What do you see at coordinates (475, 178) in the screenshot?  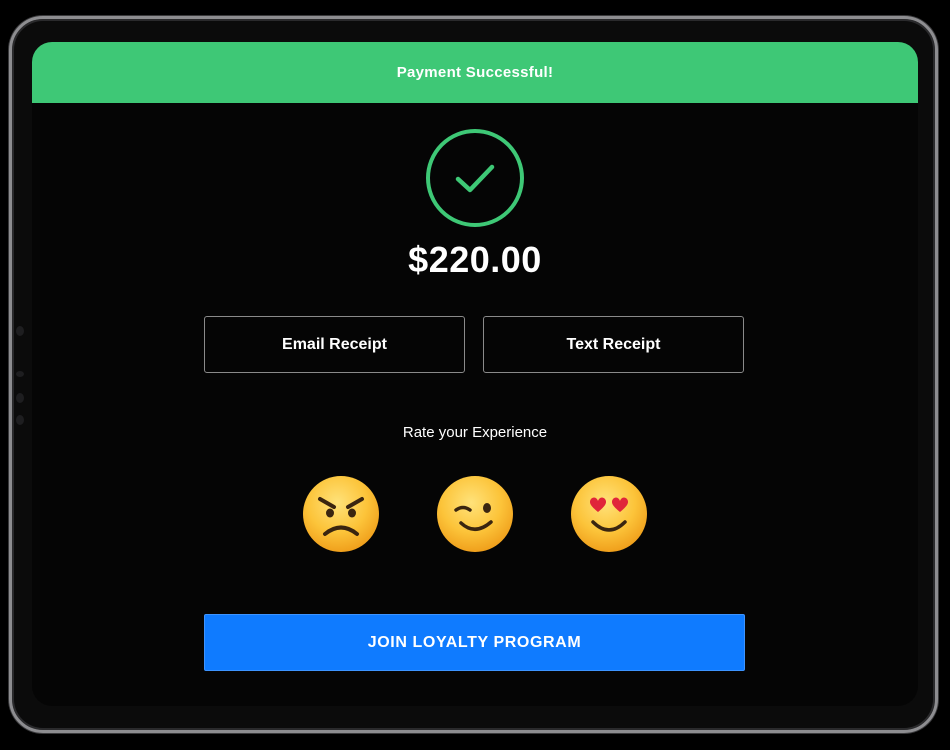 I see `check-circle-icon` at bounding box center [475, 178].